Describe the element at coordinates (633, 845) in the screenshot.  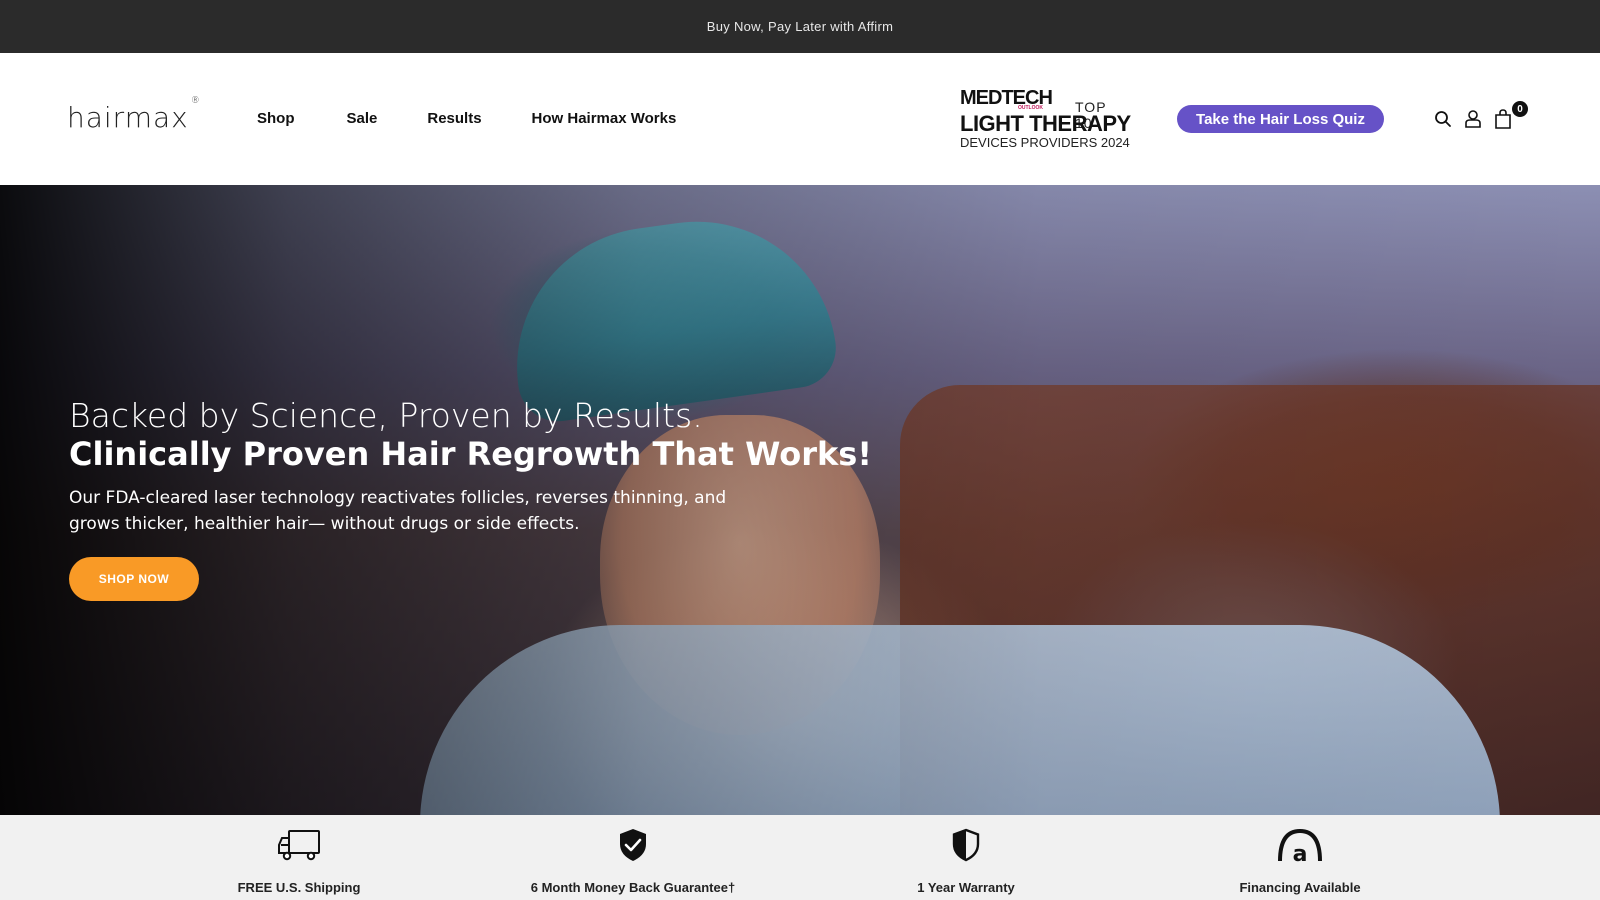
I see `shield-check-icon` at that location.